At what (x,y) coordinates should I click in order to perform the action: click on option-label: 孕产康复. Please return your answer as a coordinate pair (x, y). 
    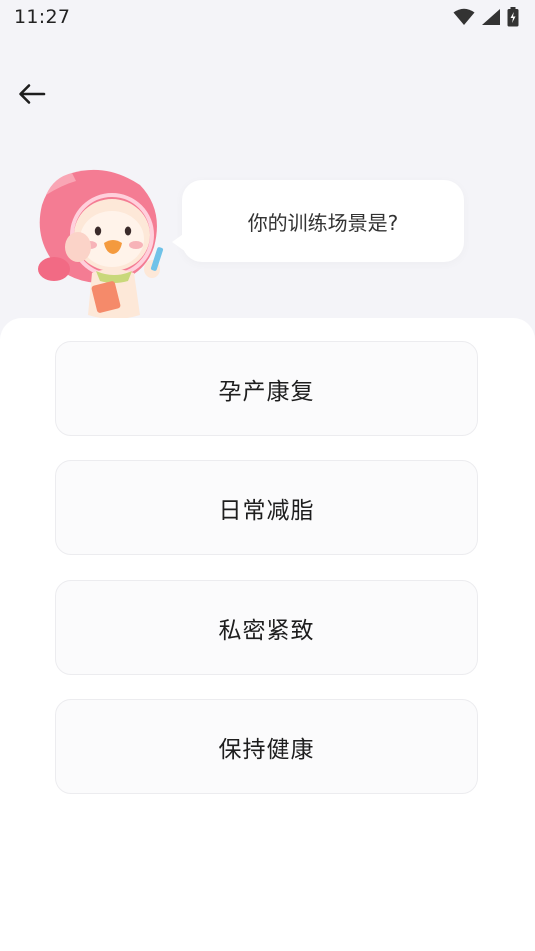
    Looking at the image, I should click on (266, 391).